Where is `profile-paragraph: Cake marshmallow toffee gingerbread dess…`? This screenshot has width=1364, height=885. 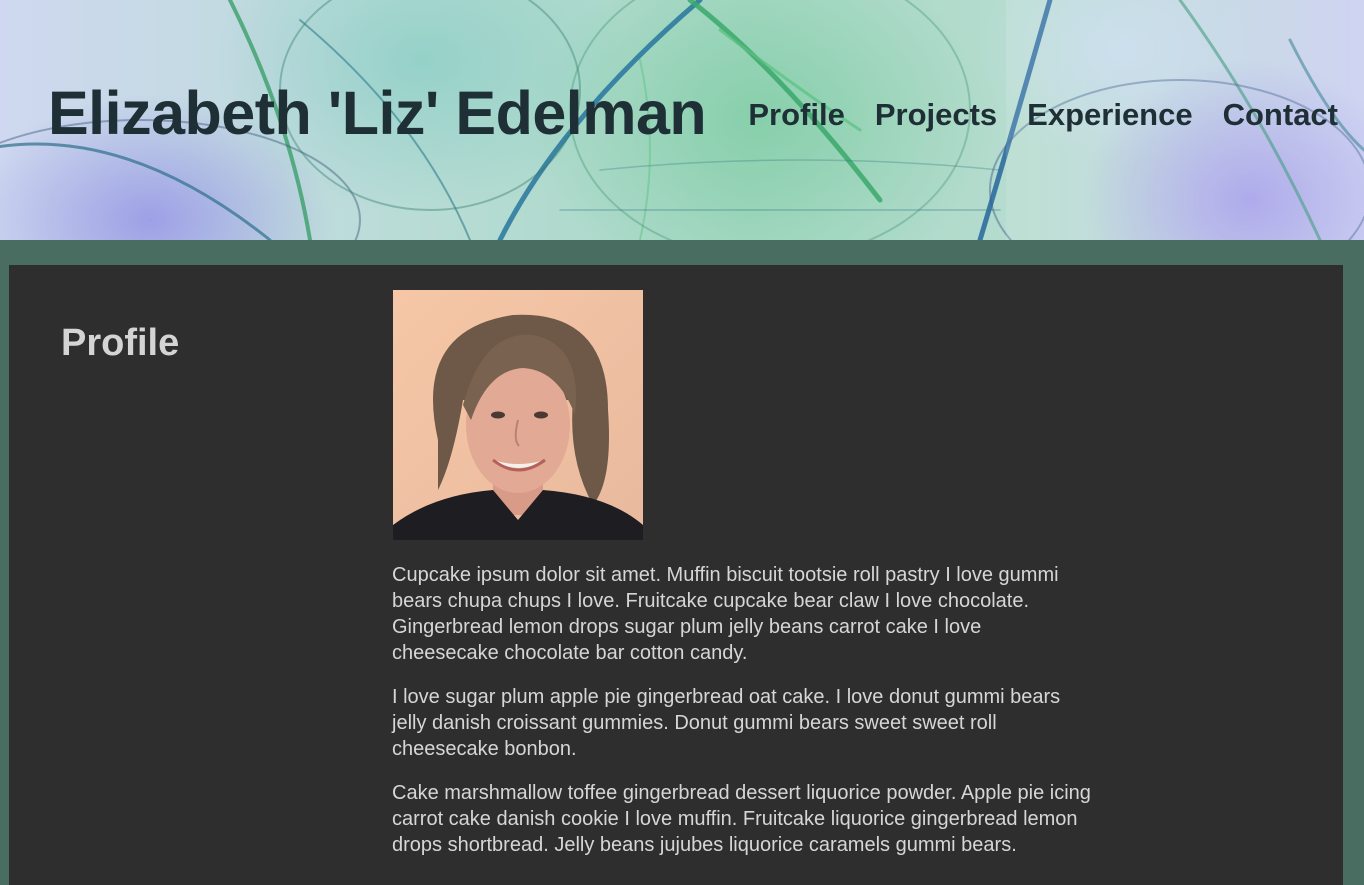 profile-paragraph: Cake marshmallow toffee gingerbread dess… is located at coordinates (741, 819).